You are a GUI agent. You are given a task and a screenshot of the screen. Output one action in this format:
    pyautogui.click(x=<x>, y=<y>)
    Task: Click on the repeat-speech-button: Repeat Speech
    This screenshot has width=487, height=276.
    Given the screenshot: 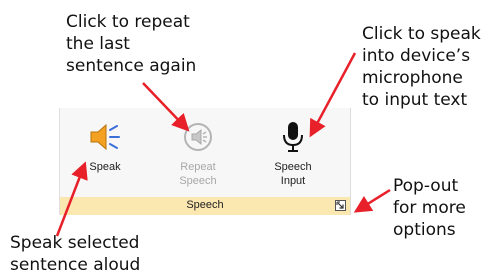 What is the action you would take?
    pyautogui.click(x=198, y=153)
    